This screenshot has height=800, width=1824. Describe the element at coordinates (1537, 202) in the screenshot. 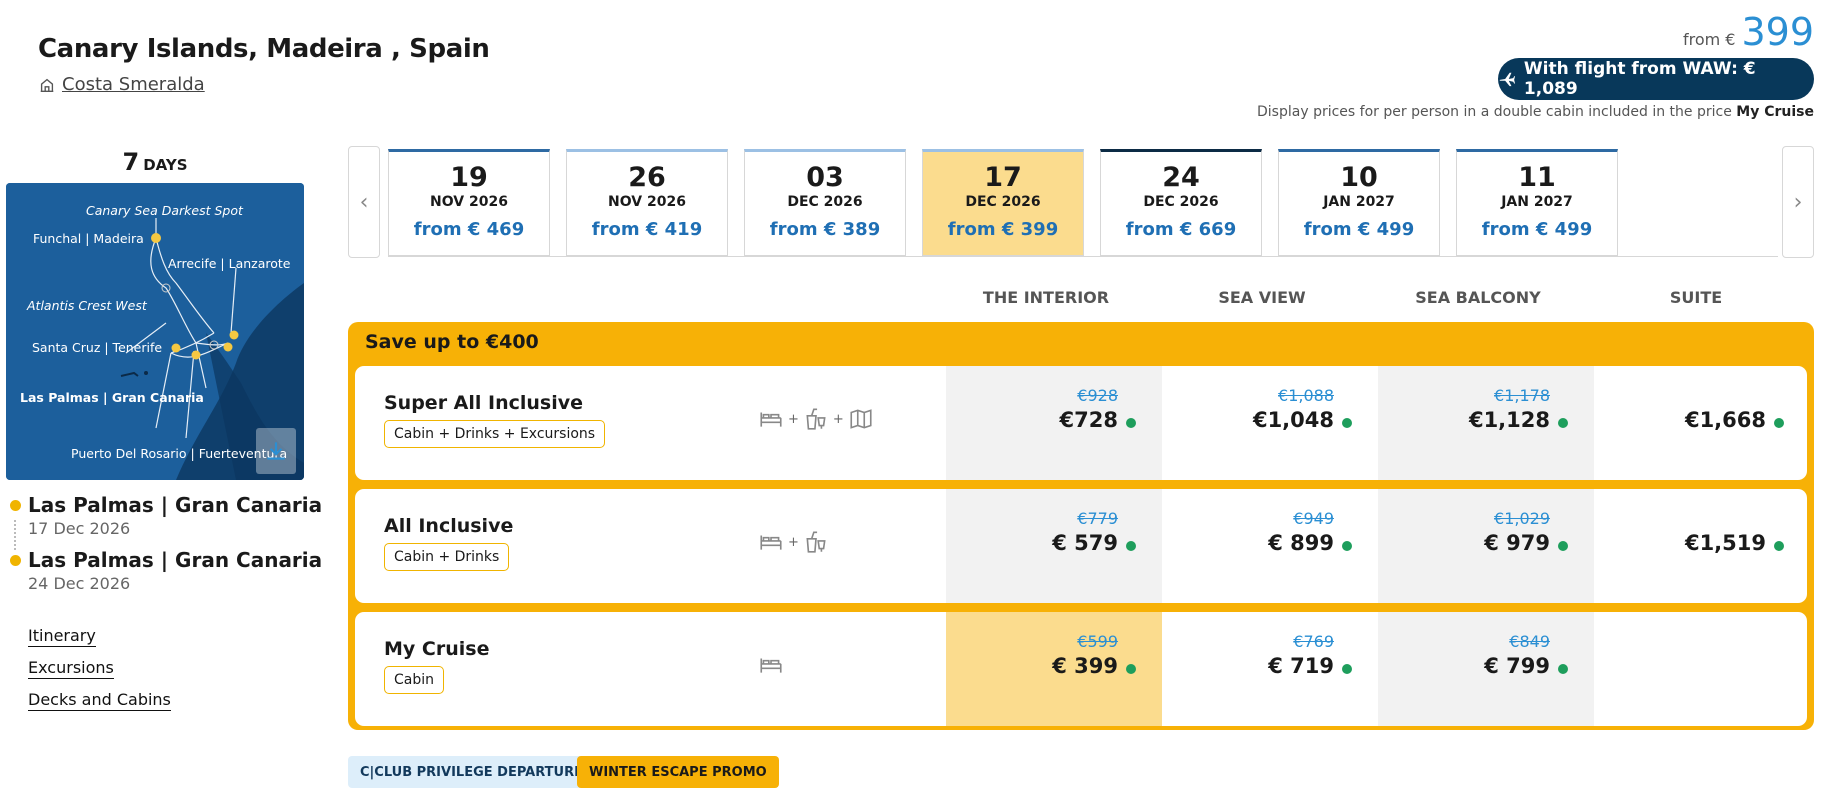

I see `date-card: 11 JAN 2027 from € 499` at that location.